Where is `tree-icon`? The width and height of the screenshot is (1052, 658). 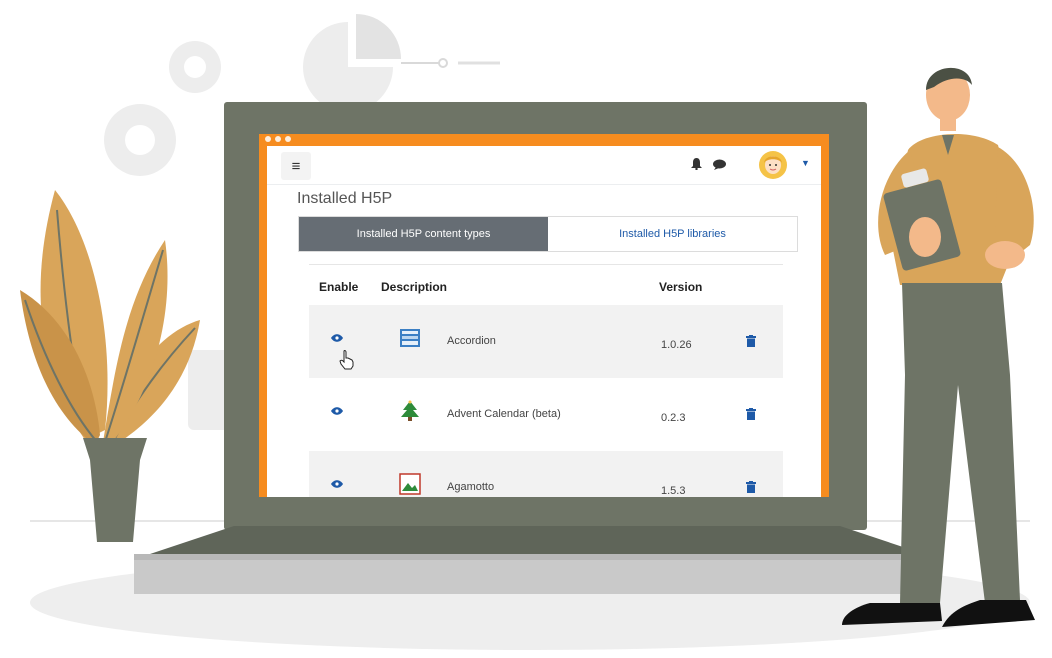
tree-icon is located at coordinates (410, 410).